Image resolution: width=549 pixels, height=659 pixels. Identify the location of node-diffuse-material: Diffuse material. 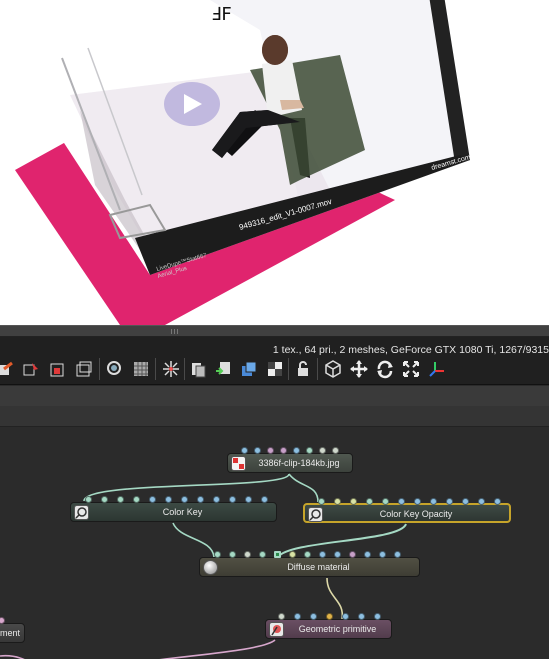
(309, 564).